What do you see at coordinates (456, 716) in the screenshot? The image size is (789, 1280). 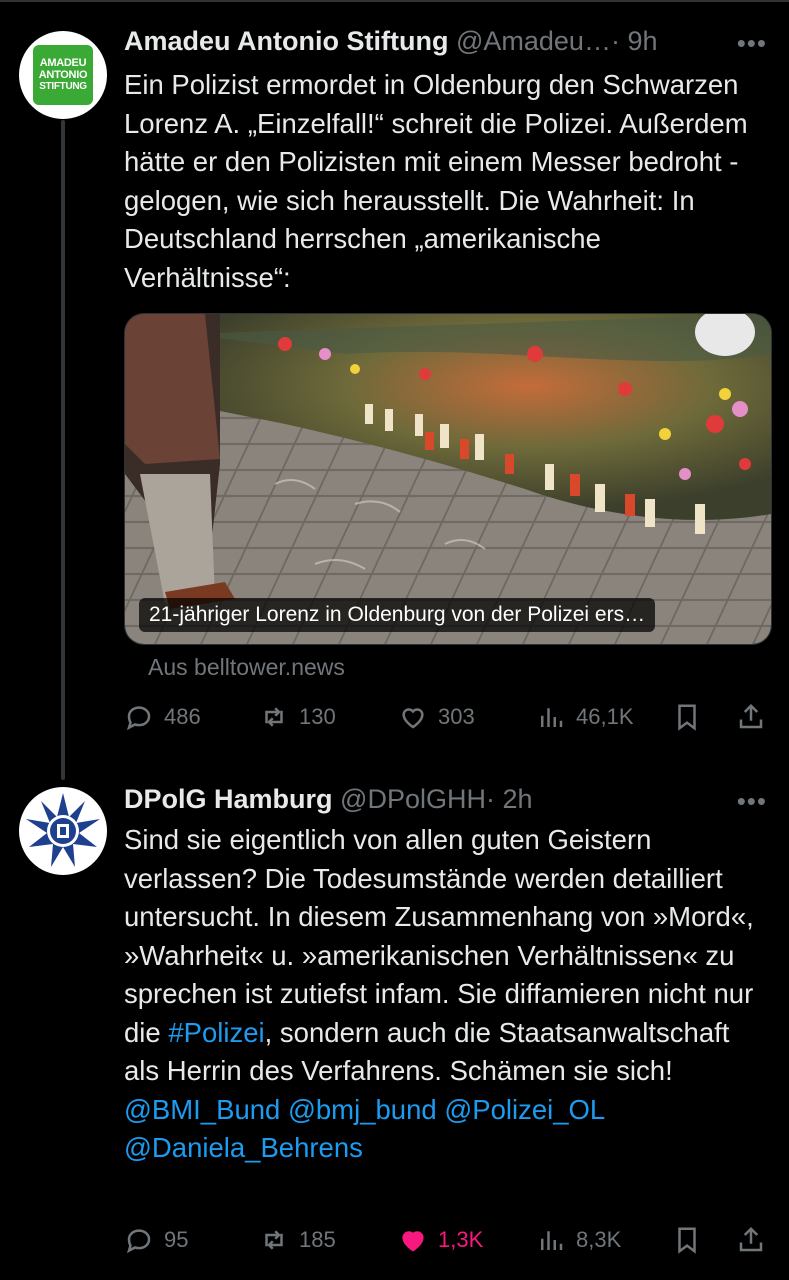 I see `like-count: 303` at bounding box center [456, 716].